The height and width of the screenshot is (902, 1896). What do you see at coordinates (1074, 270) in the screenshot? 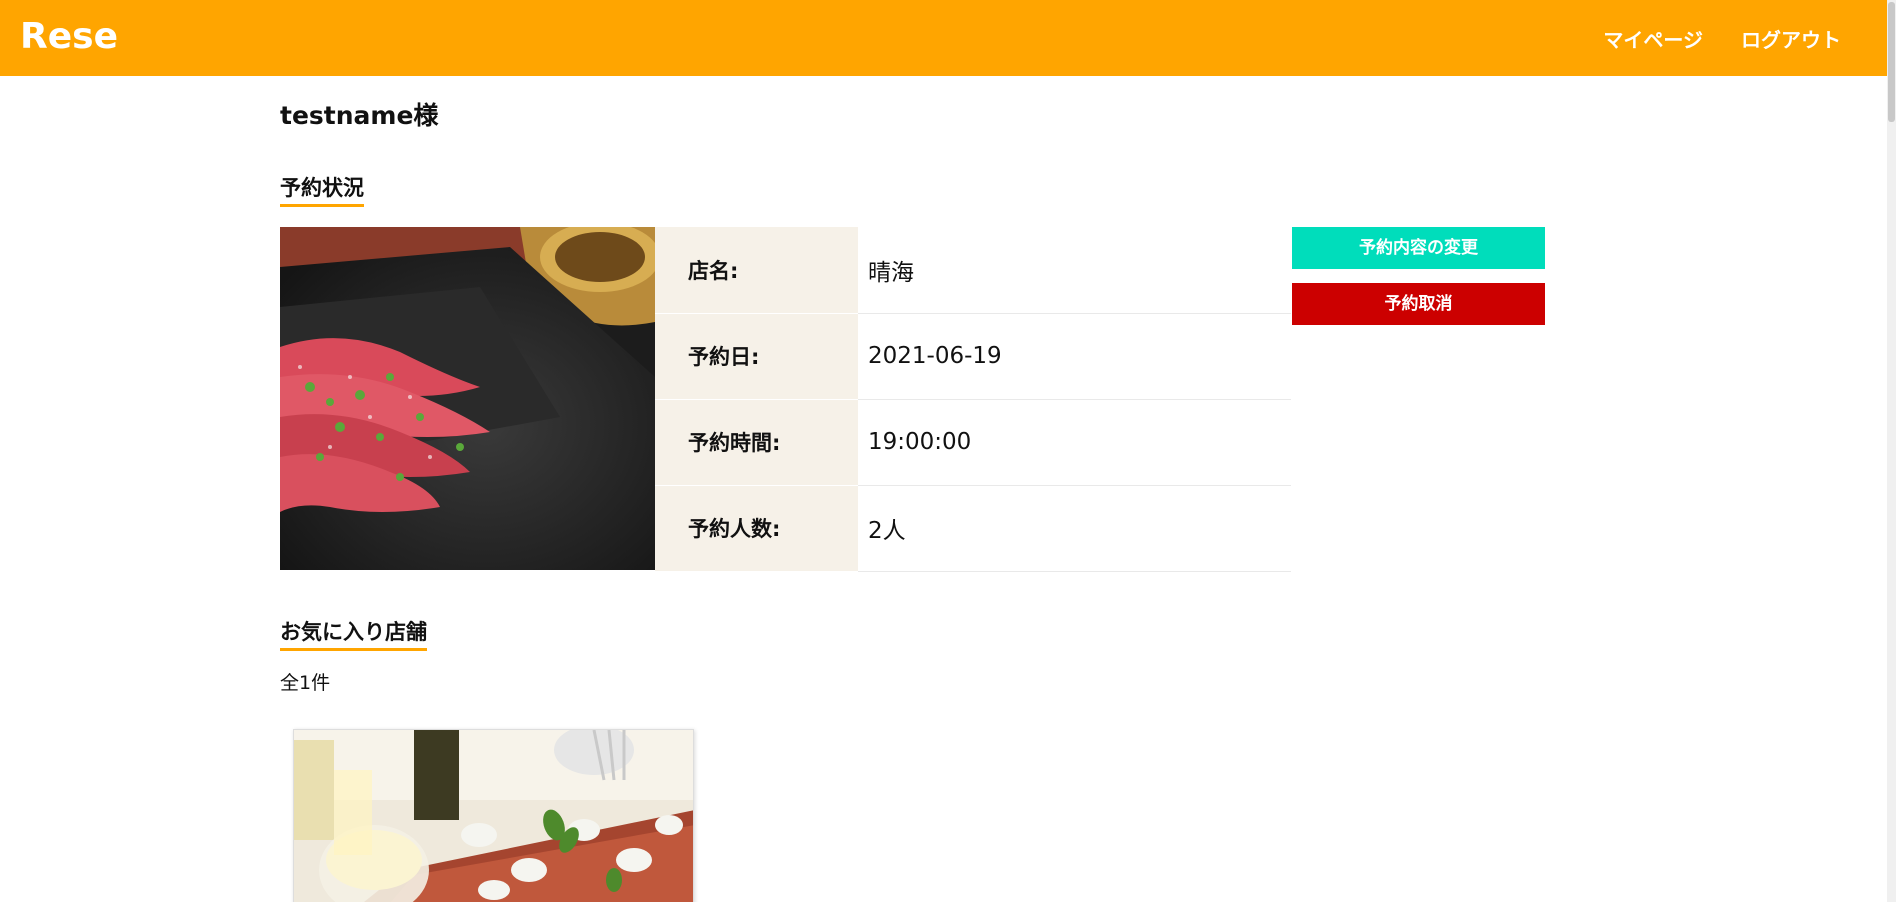
I see `shop-name-value: 晴海` at bounding box center [1074, 270].